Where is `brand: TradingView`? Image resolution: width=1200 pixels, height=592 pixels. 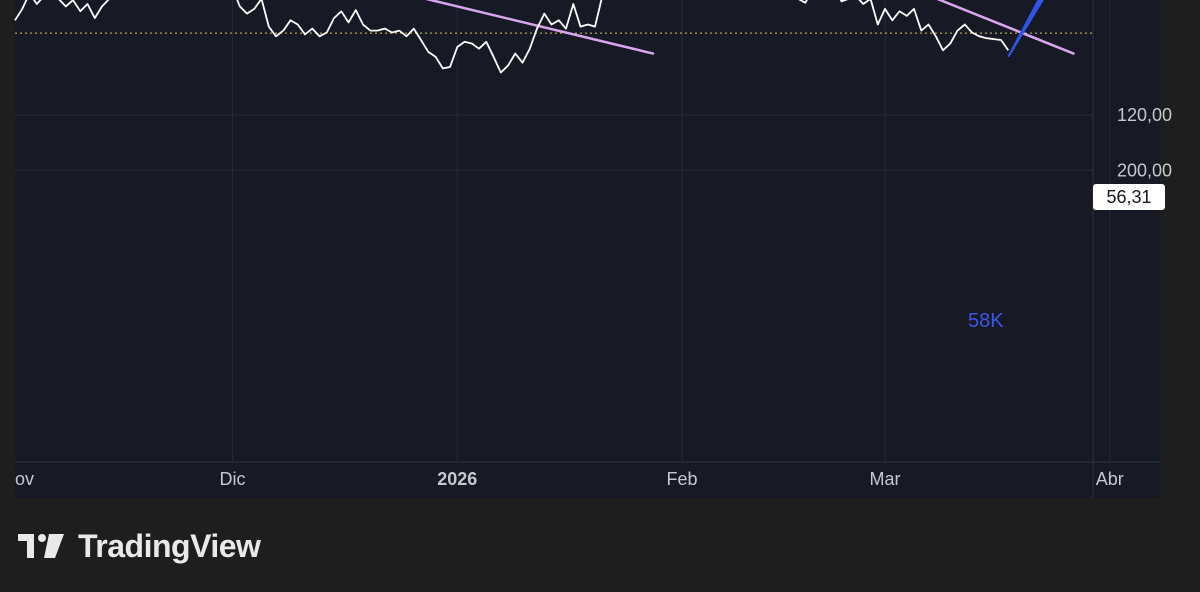
brand: TradingView is located at coordinates (139, 545).